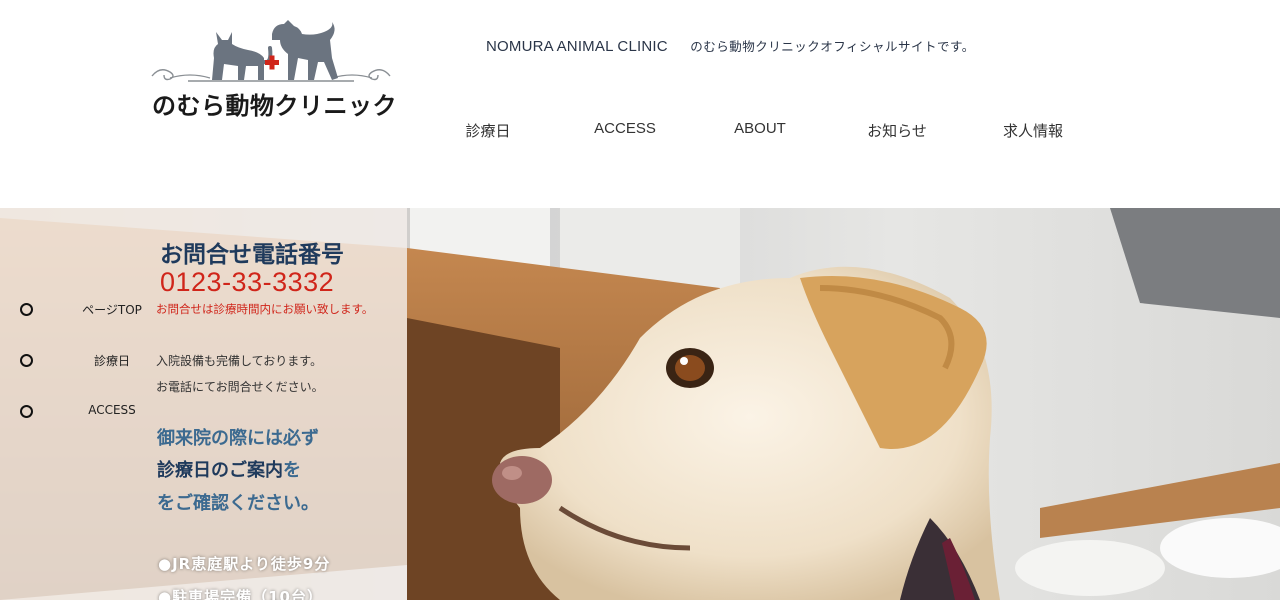  I want to click on notice-line-2-suffix: を, so click(292, 470).